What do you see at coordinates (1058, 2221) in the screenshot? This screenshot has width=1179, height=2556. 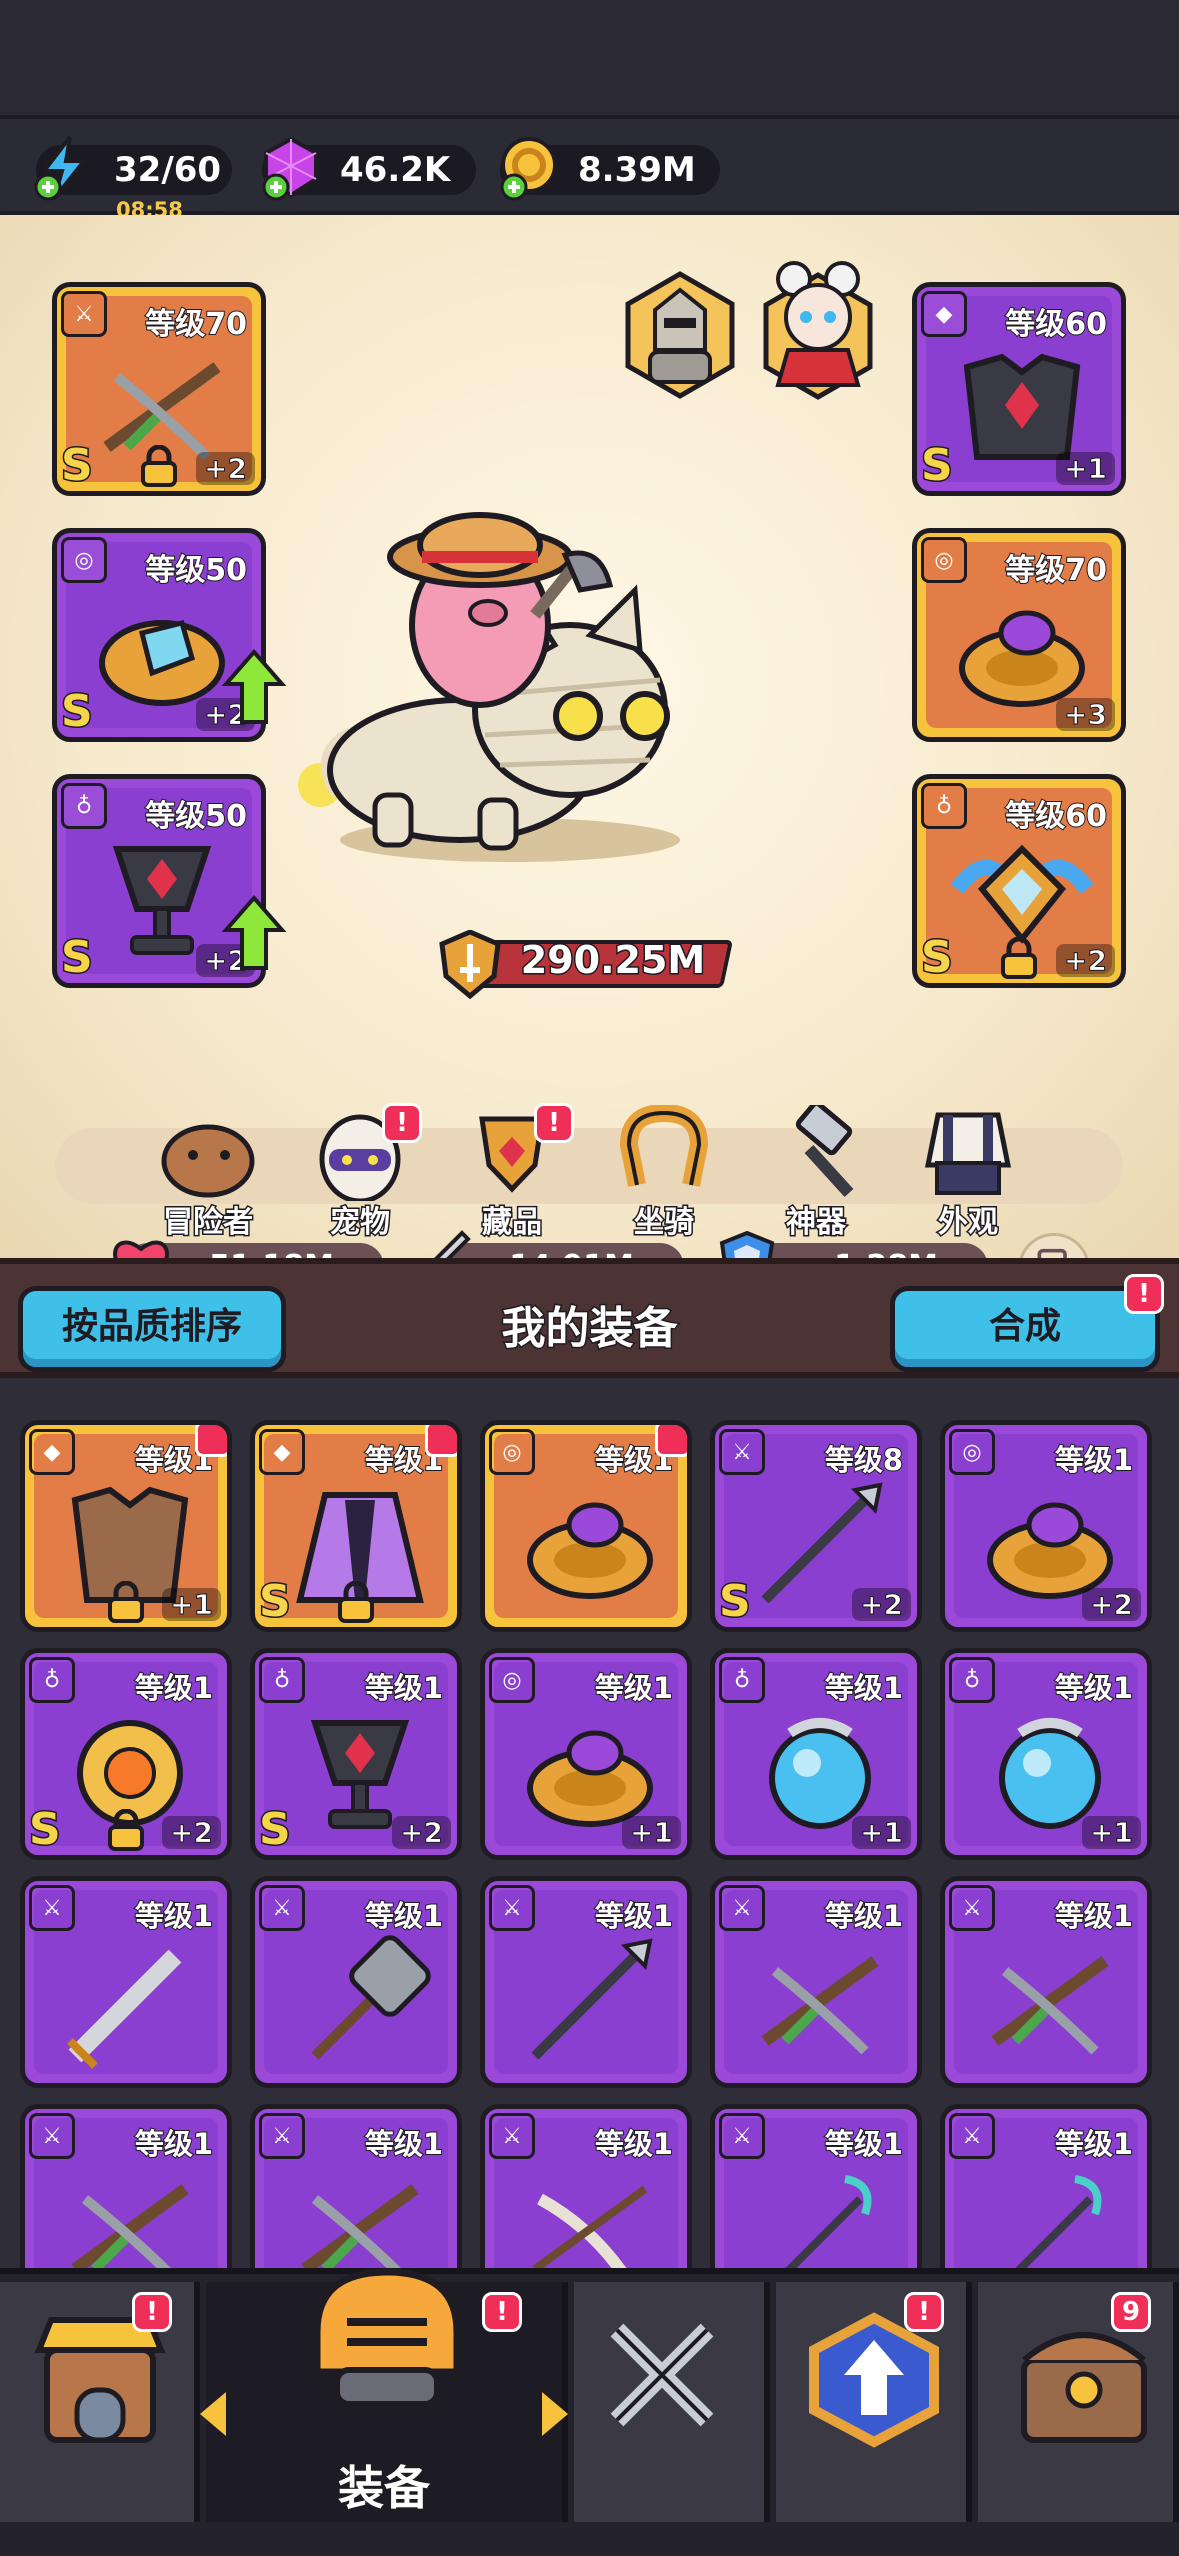 I see `staff-icon` at bounding box center [1058, 2221].